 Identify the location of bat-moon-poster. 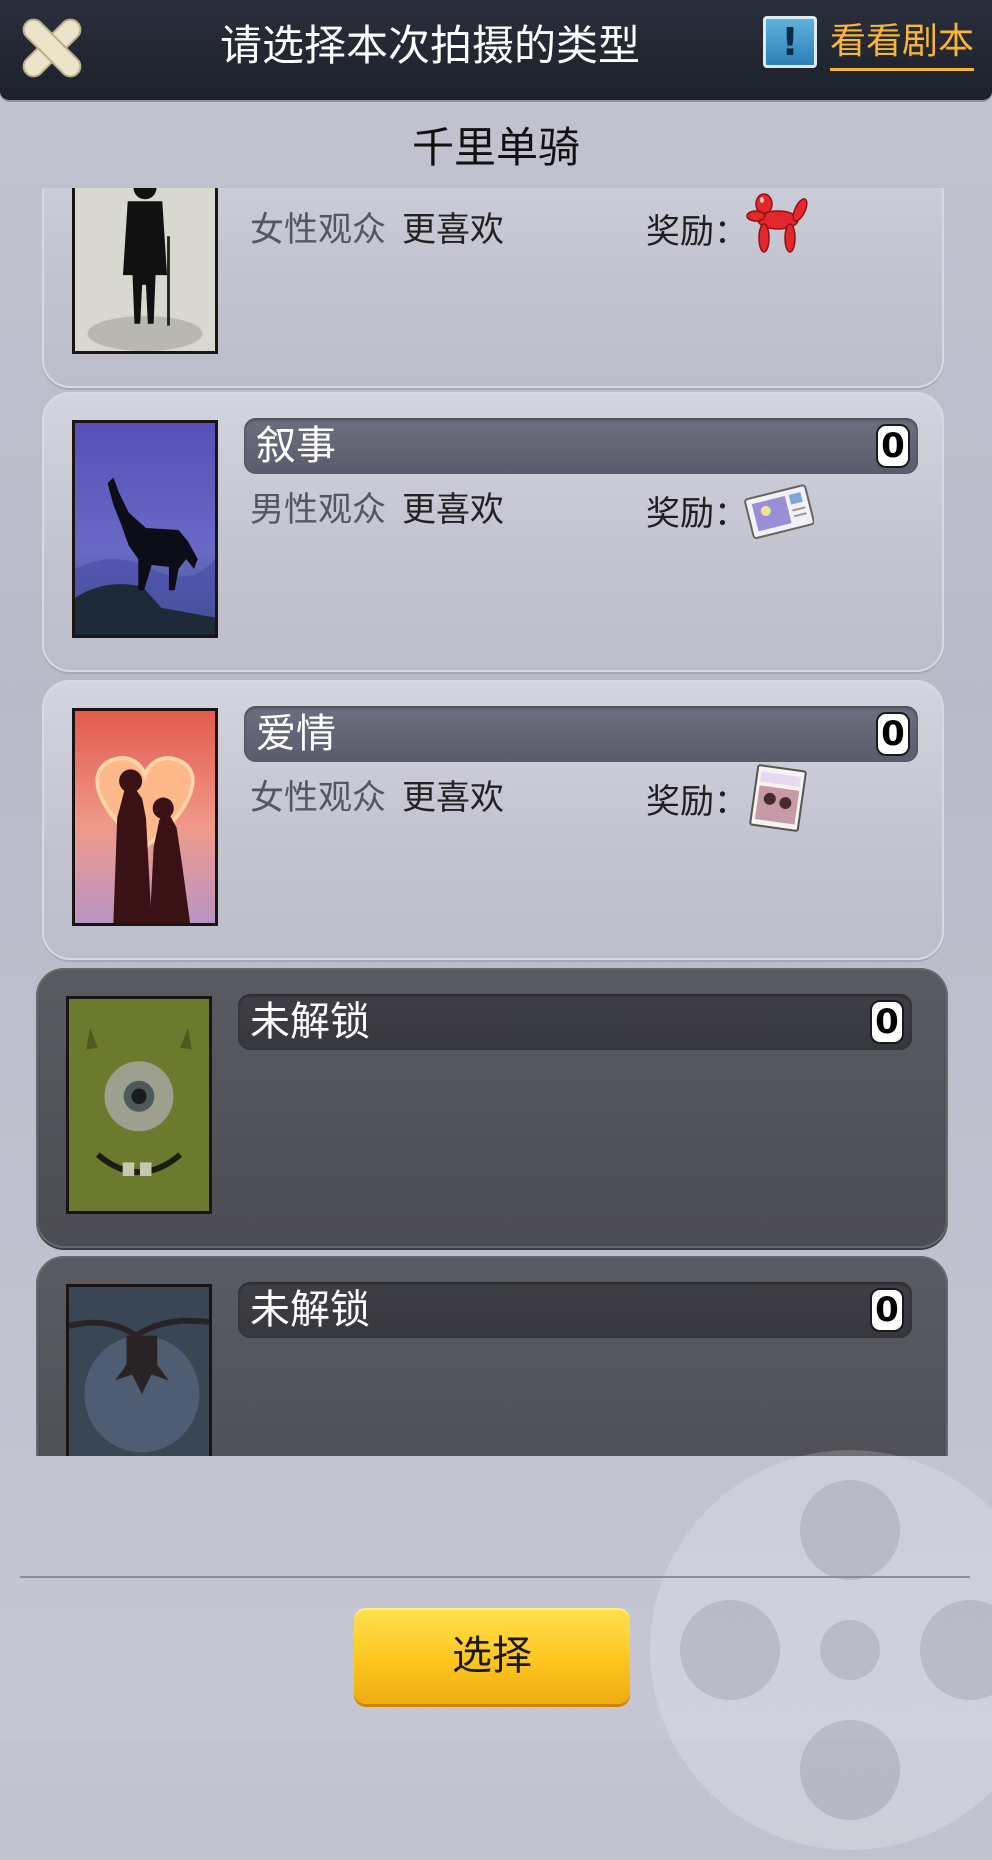
(139, 1370).